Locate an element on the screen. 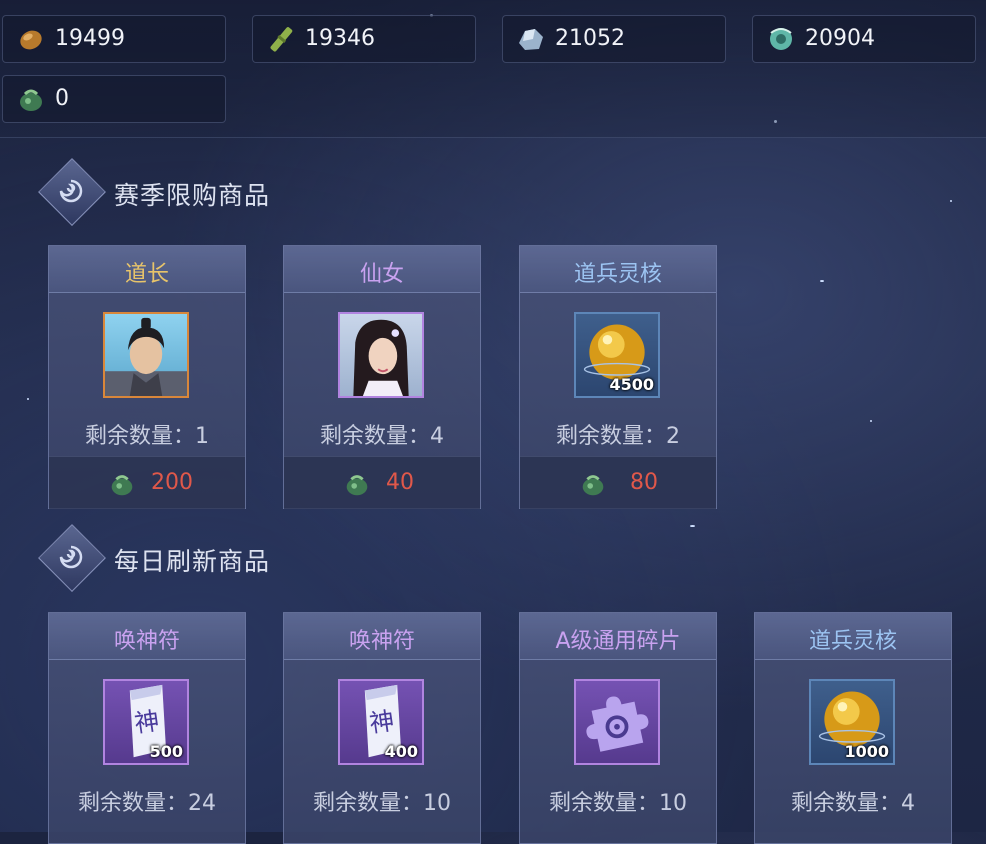 Image resolution: width=986 pixels, height=844 pixels. currency-jade-pouch: 0 is located at coordinates (114, 99).